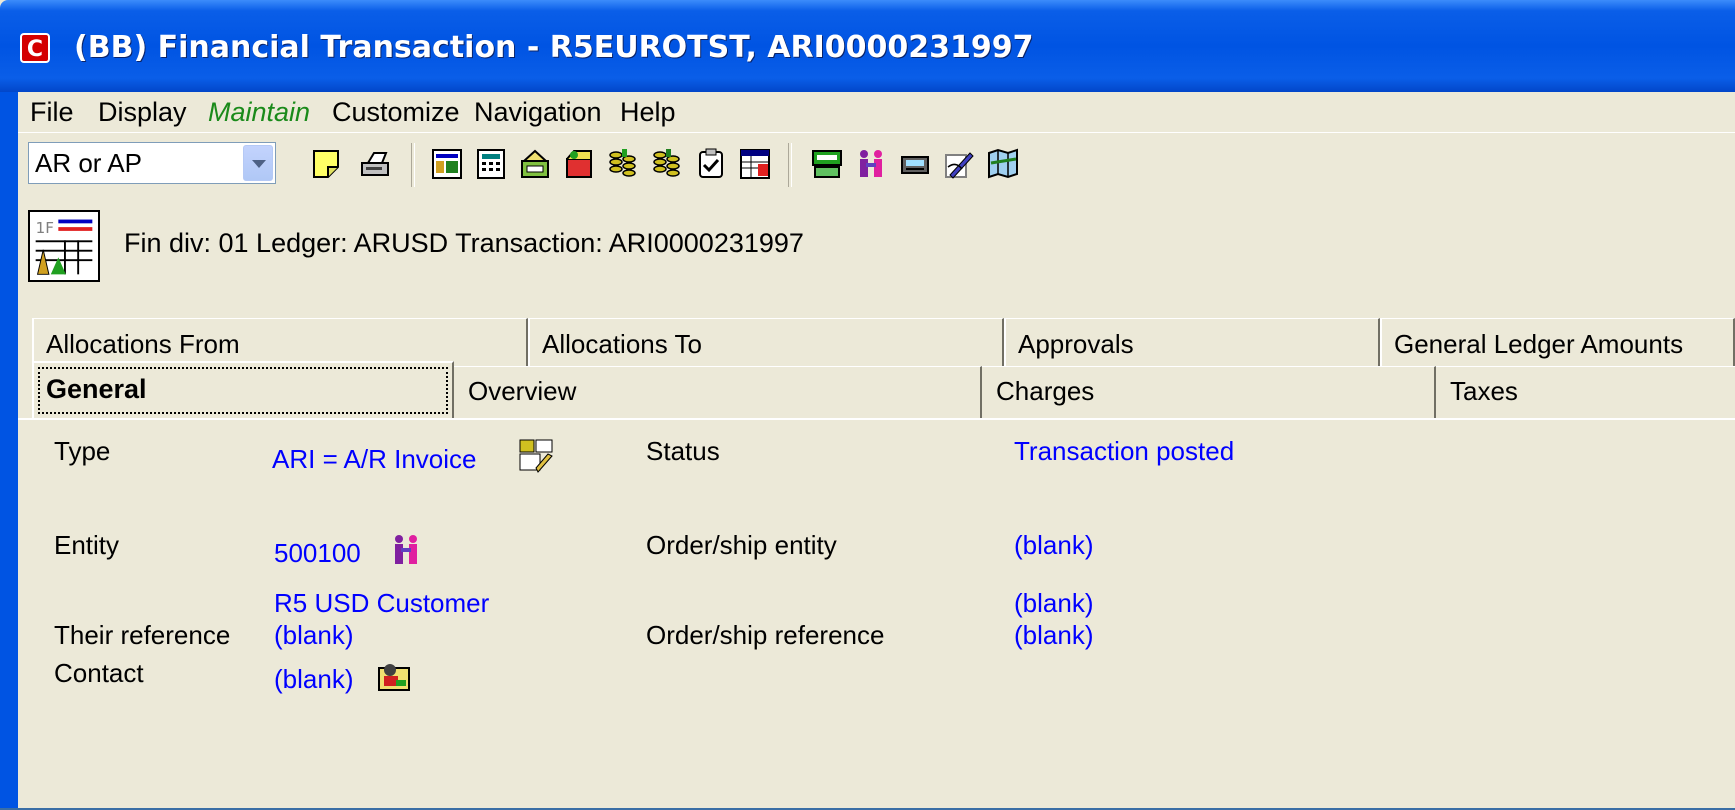 This screenshot has height=810, width=1735. What do you see at coordinates (667, 164) in the screenshot?
I see `coins-alt-icon` at bounding box center [667, 164].